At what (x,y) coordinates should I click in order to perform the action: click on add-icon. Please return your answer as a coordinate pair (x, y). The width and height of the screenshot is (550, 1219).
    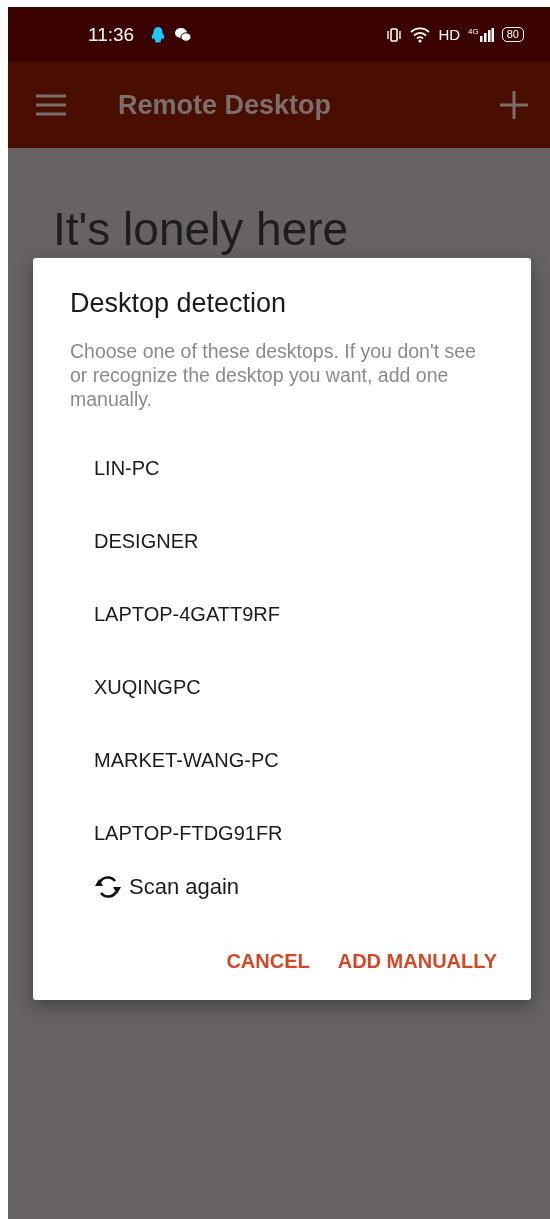
    Looking at the image, I should click on (514, 105).